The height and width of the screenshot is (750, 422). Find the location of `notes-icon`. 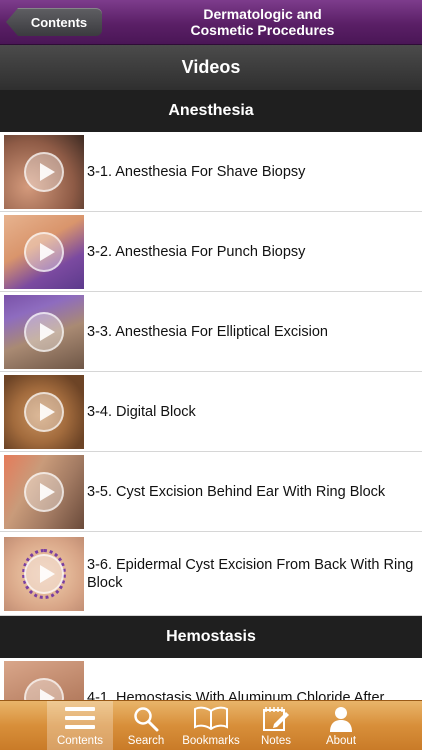

notes-icon is located at coordinates (276, 719).